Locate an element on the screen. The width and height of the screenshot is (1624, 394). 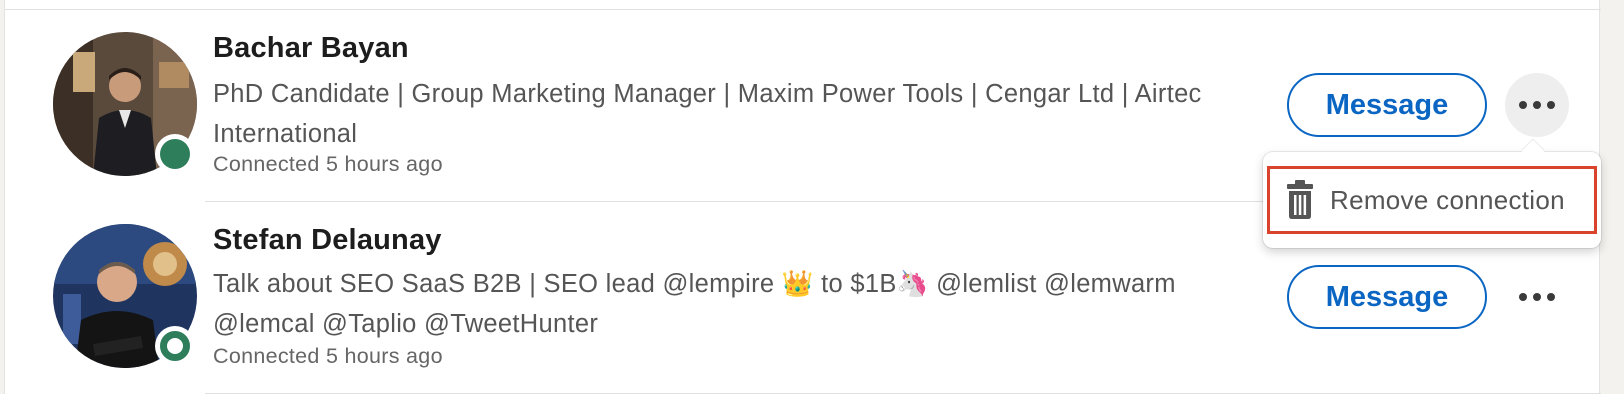
more-actions-menu: Remove connection is located at coordinates (1432, 200).